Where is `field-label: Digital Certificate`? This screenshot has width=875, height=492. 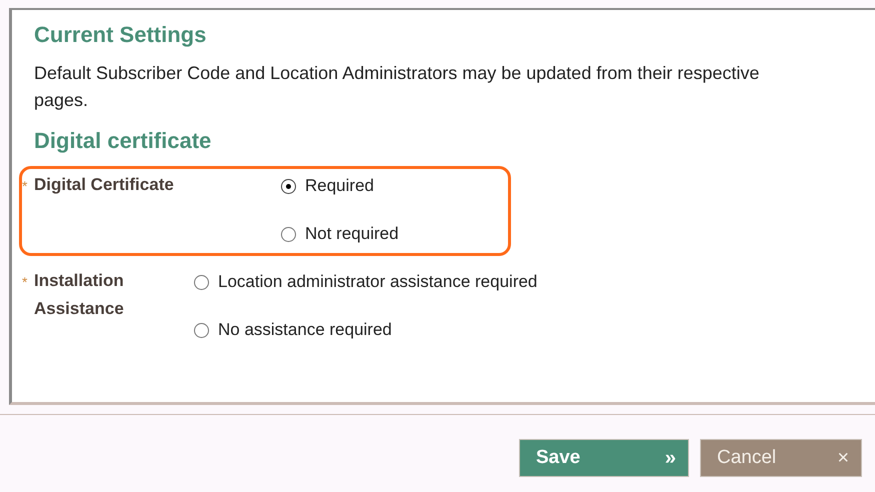 field-label: Digital Certificate is located at coordinates (104, 185).